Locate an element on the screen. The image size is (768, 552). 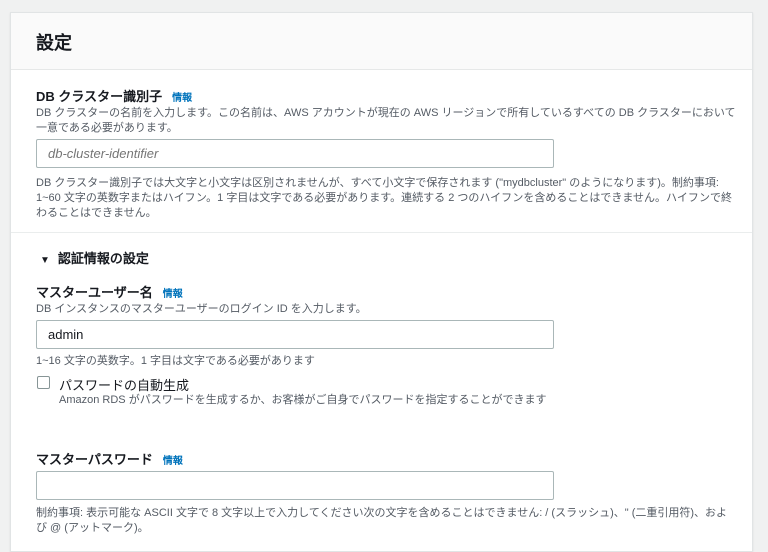
auto-generate-checkbox is located at coordinates (43, 382).